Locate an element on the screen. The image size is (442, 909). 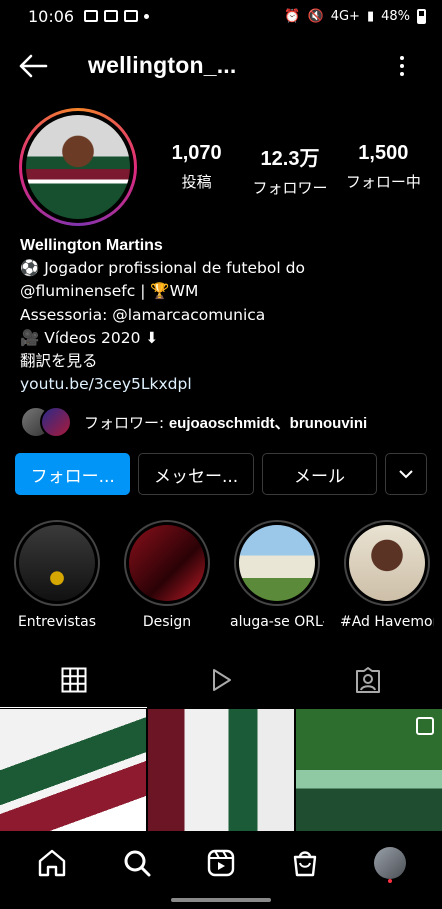
gesture-bar is located at coordinates (221, 900).